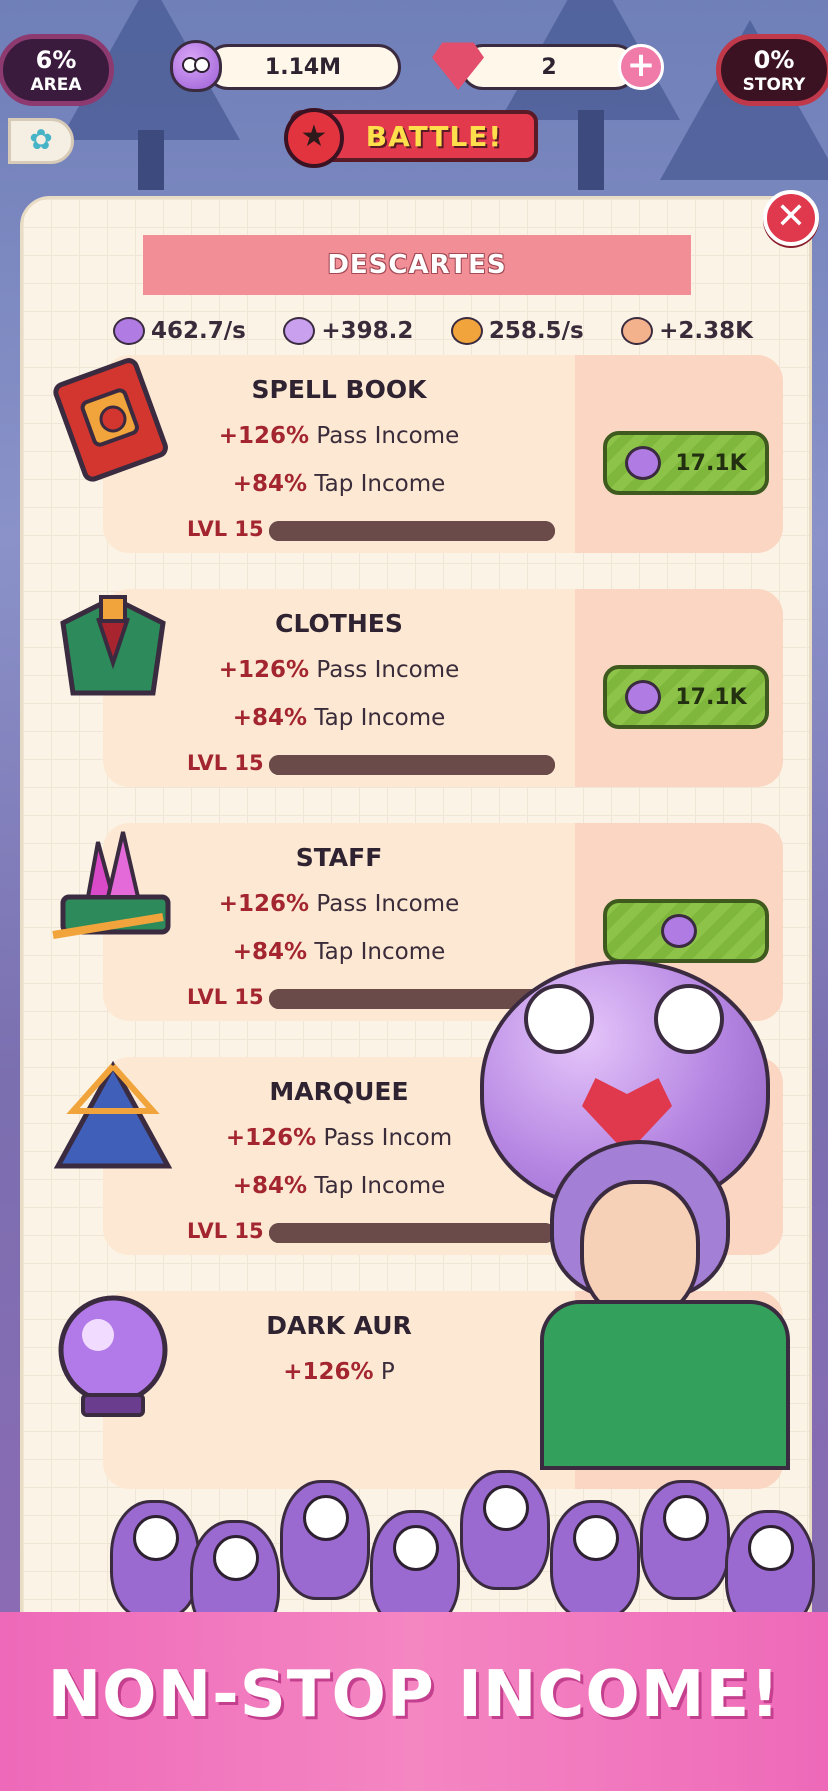 Image resolution: width=828 pixels, height=1791 pixels. I want to click on buy-upgrade-button, so click(686, 931).